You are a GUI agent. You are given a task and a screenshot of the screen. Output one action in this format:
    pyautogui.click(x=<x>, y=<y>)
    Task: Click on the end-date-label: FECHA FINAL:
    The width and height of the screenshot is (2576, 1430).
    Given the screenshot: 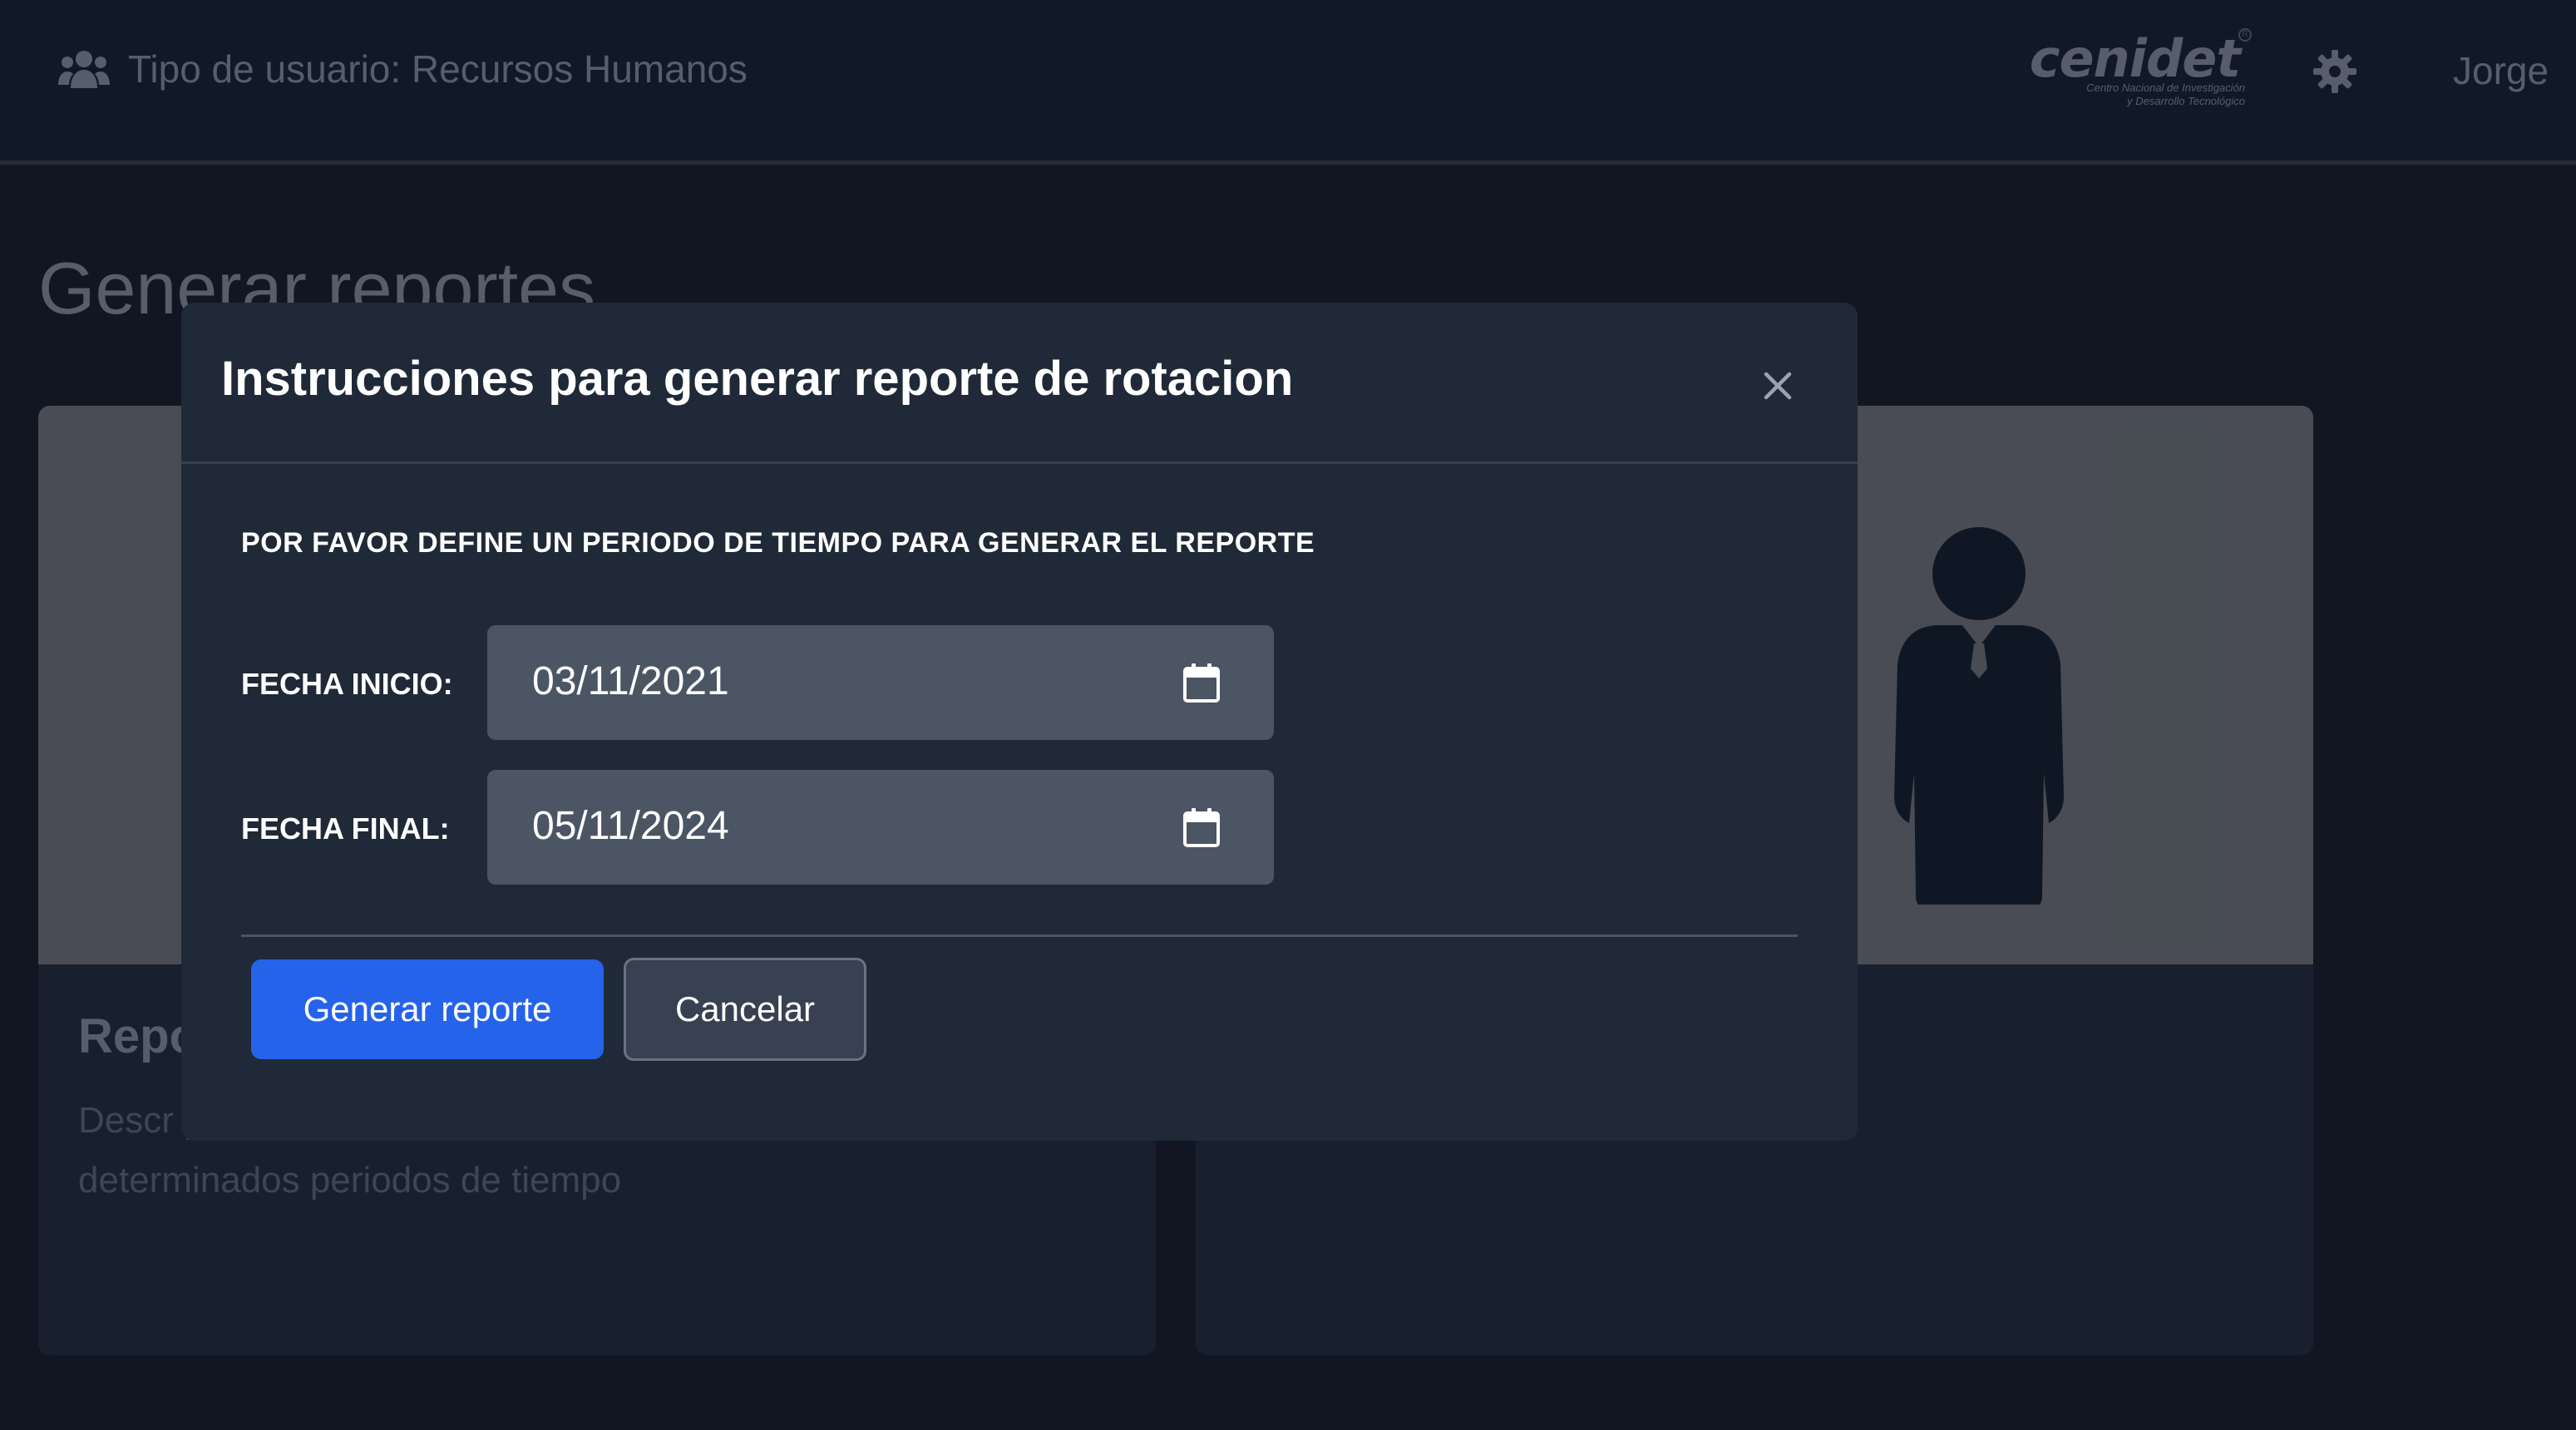 What is the action you would take?
    pyautogui.click(x=345, y=828)
    